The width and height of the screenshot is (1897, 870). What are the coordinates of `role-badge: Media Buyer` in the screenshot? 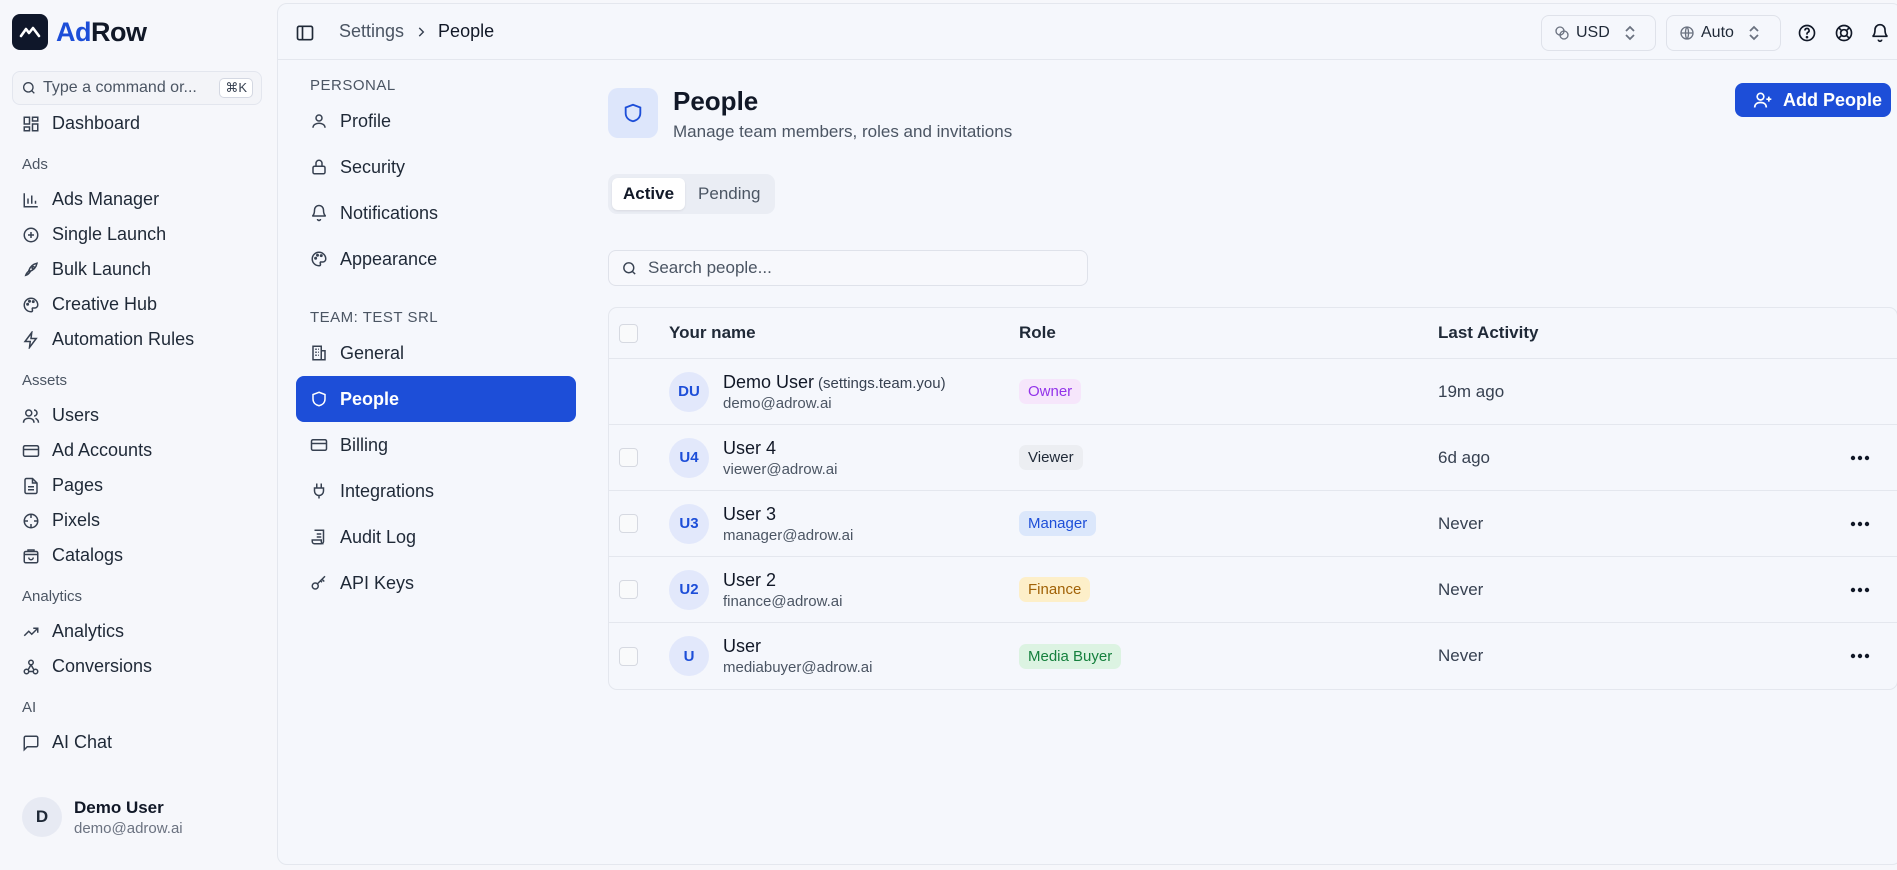 It's located at (1070, 656).